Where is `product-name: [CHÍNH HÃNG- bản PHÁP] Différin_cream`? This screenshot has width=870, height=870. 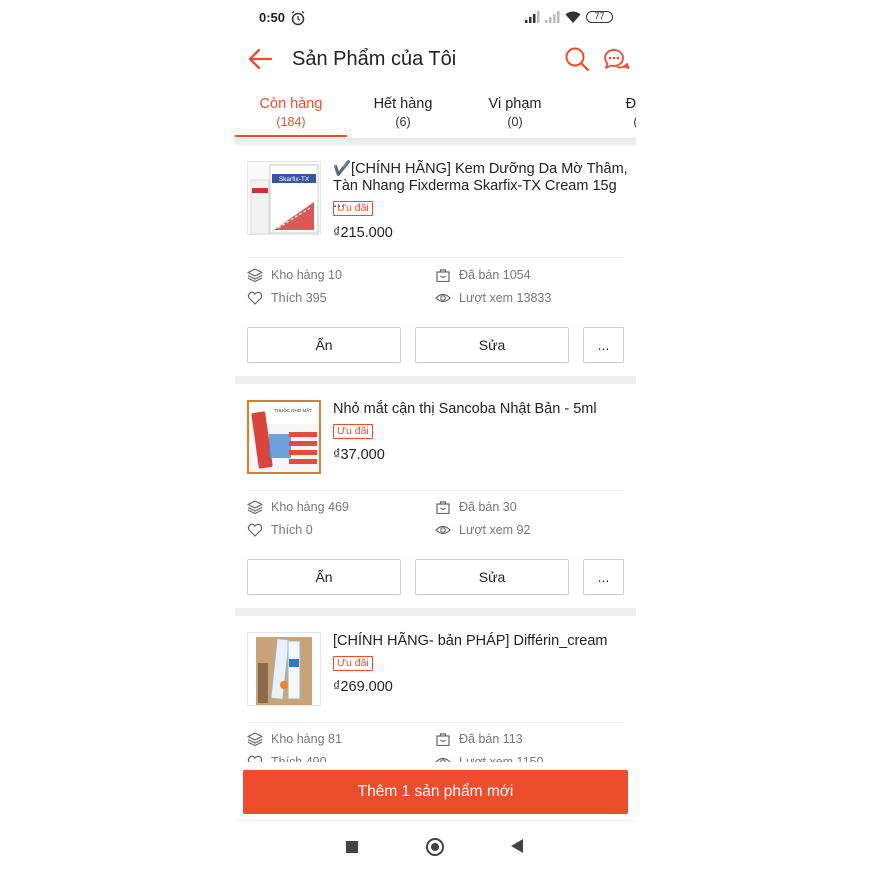
product-name: [CHÍNH HÃNG- bản PHÁP] Différin_cream is located at coordinates (480, 641).